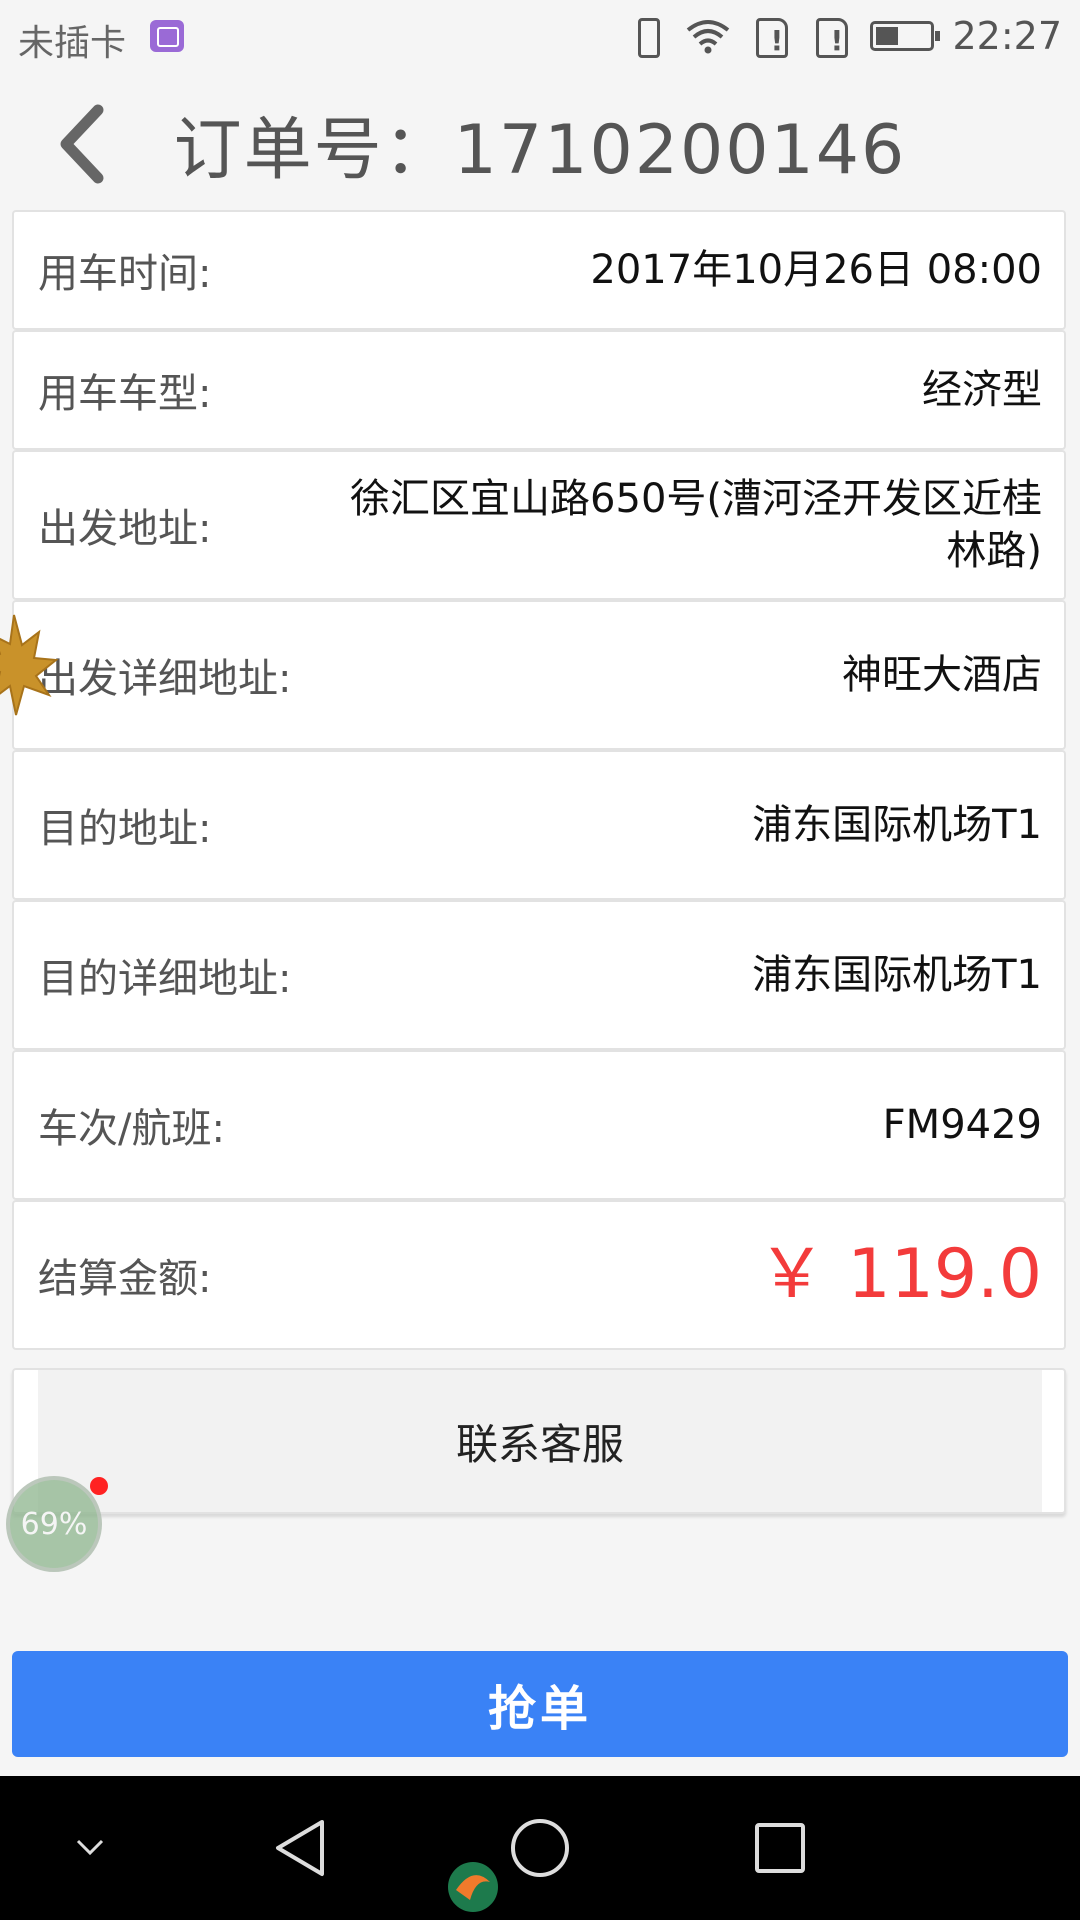 Image resolution: width=1080 pixels, height=1920 pixels. What do you see at coordinates (54, 1524) in the screenshot?
I see `floating-memory-widget: 69%` at bounding box center [54, 1524].